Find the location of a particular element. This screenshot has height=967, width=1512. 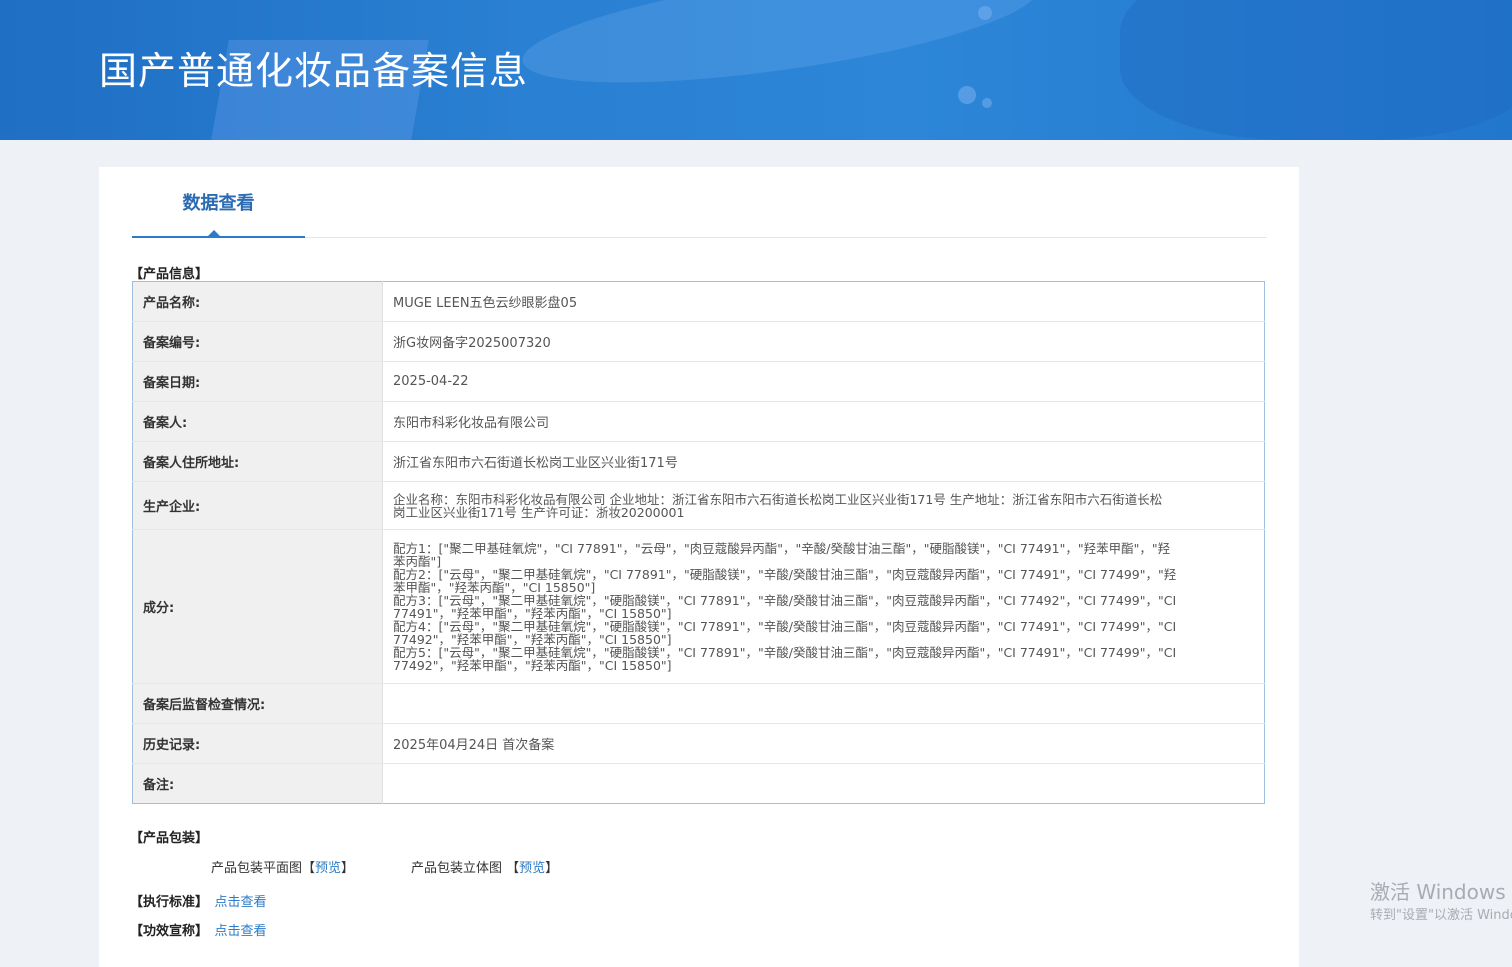

history-value: 2025年04月24日 首次备案 is located at coordinates (823, 743).